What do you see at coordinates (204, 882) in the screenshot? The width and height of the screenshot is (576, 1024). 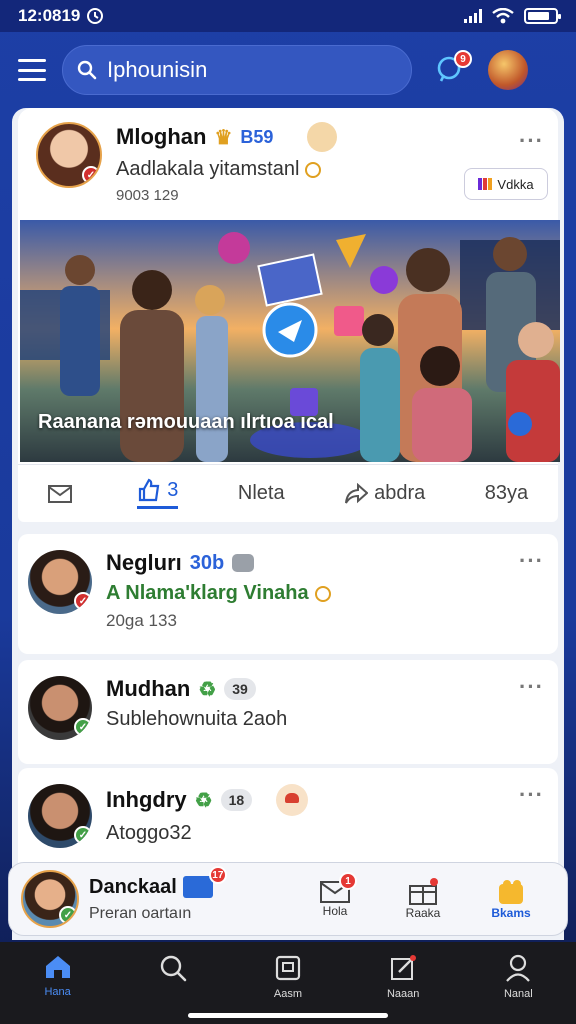 I see `mail-icon: 17` at bounding box center [204, 882].